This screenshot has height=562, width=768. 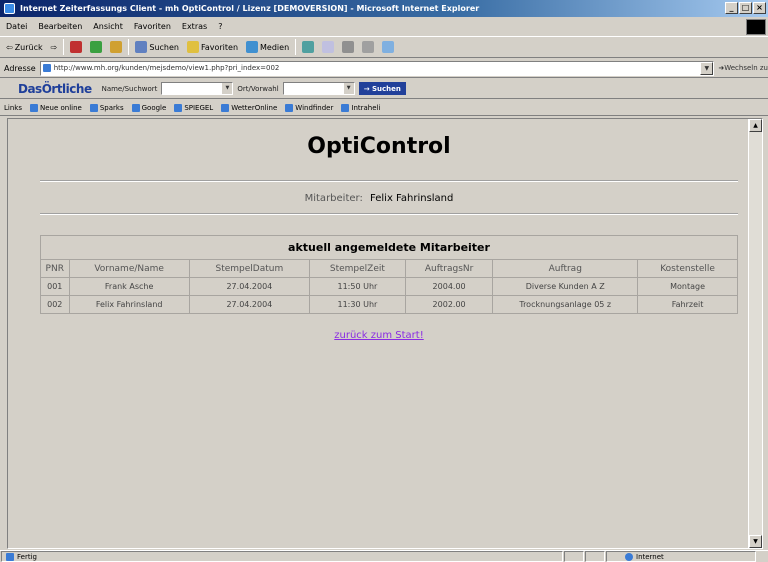 I want to click on column-header: StempelZeit, so click(x=357, y=268).